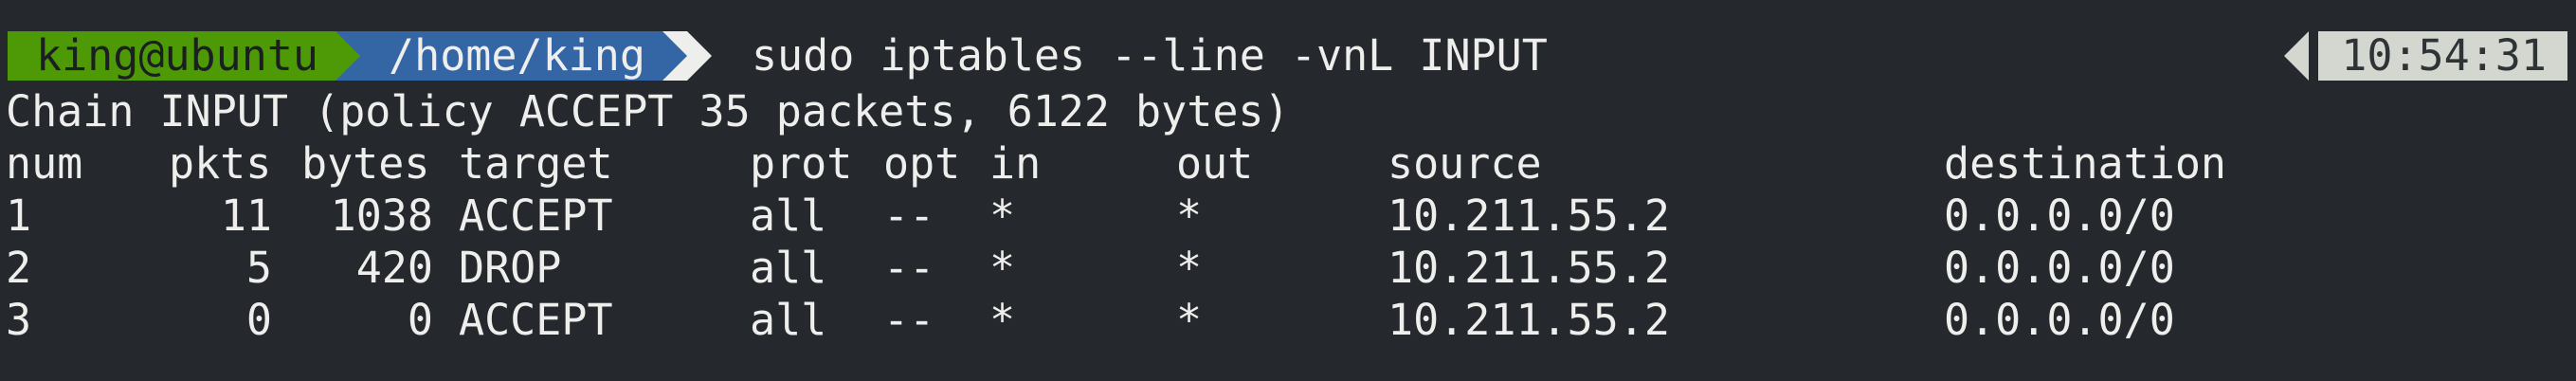 Image resolution: width=2576 pixels, height=381 pixels. What do you see at coordinates (19, 320) in the screenshot?
I see `row-num: 3` at bounding box center [19, 320].